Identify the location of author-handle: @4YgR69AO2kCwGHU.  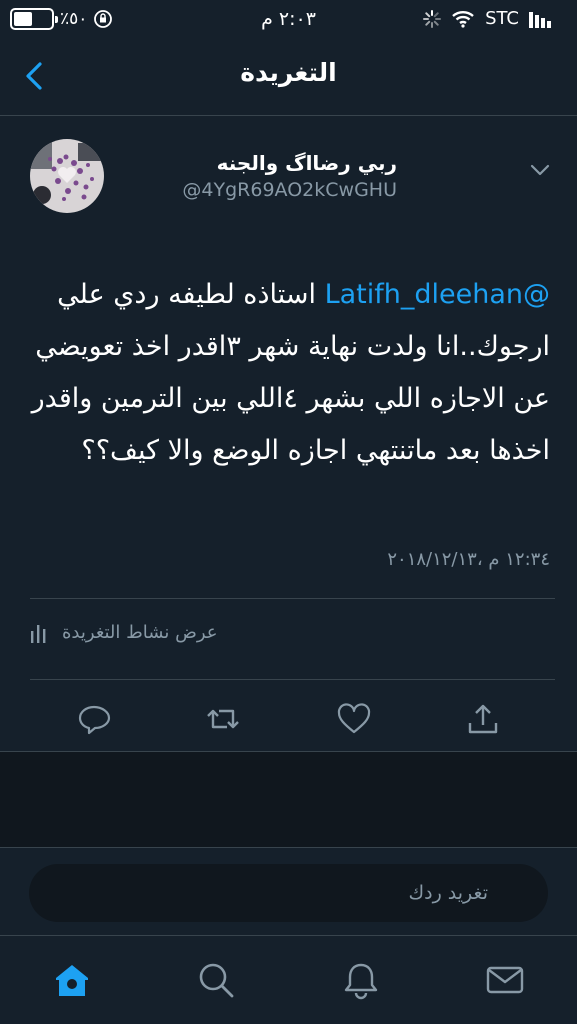
(289, 190).